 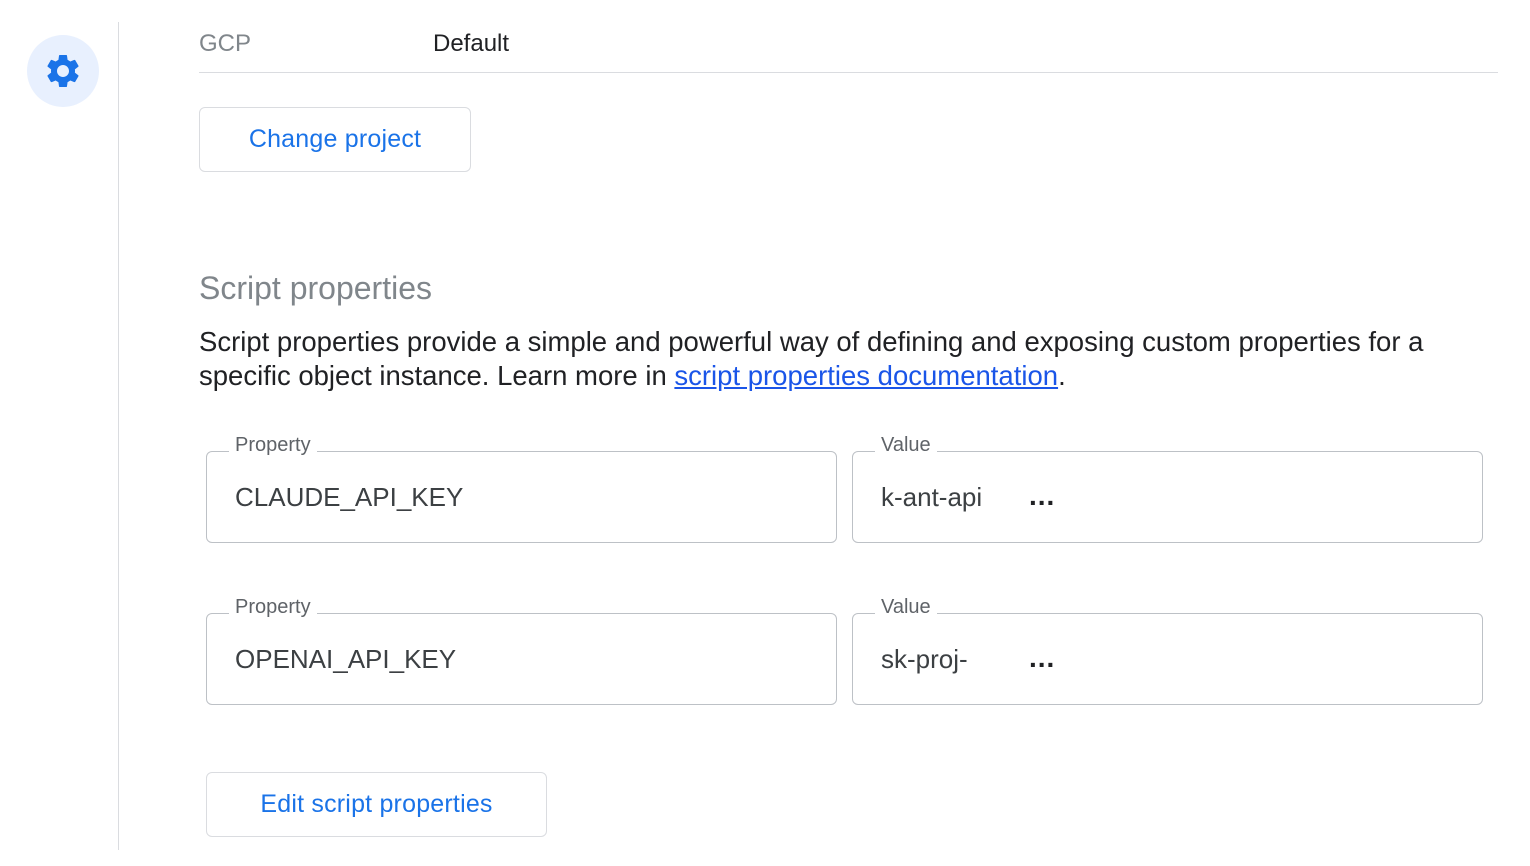 What do you see at coordinates (225, 43) in the screenshot?
I see `gcp-label: GCP` at bounding box center [225, 43].